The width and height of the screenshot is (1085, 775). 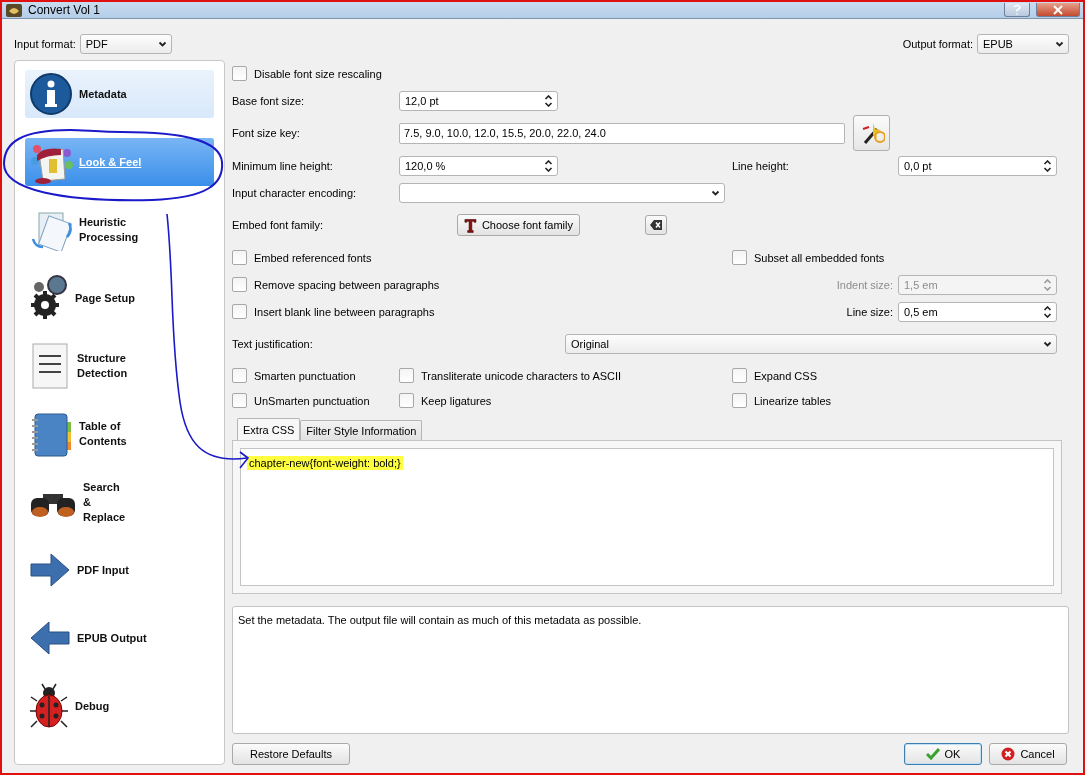 What do you see at coordinates (14, 10) in the screenshot?
I see `app-icon` at bounding box center [14, 10].